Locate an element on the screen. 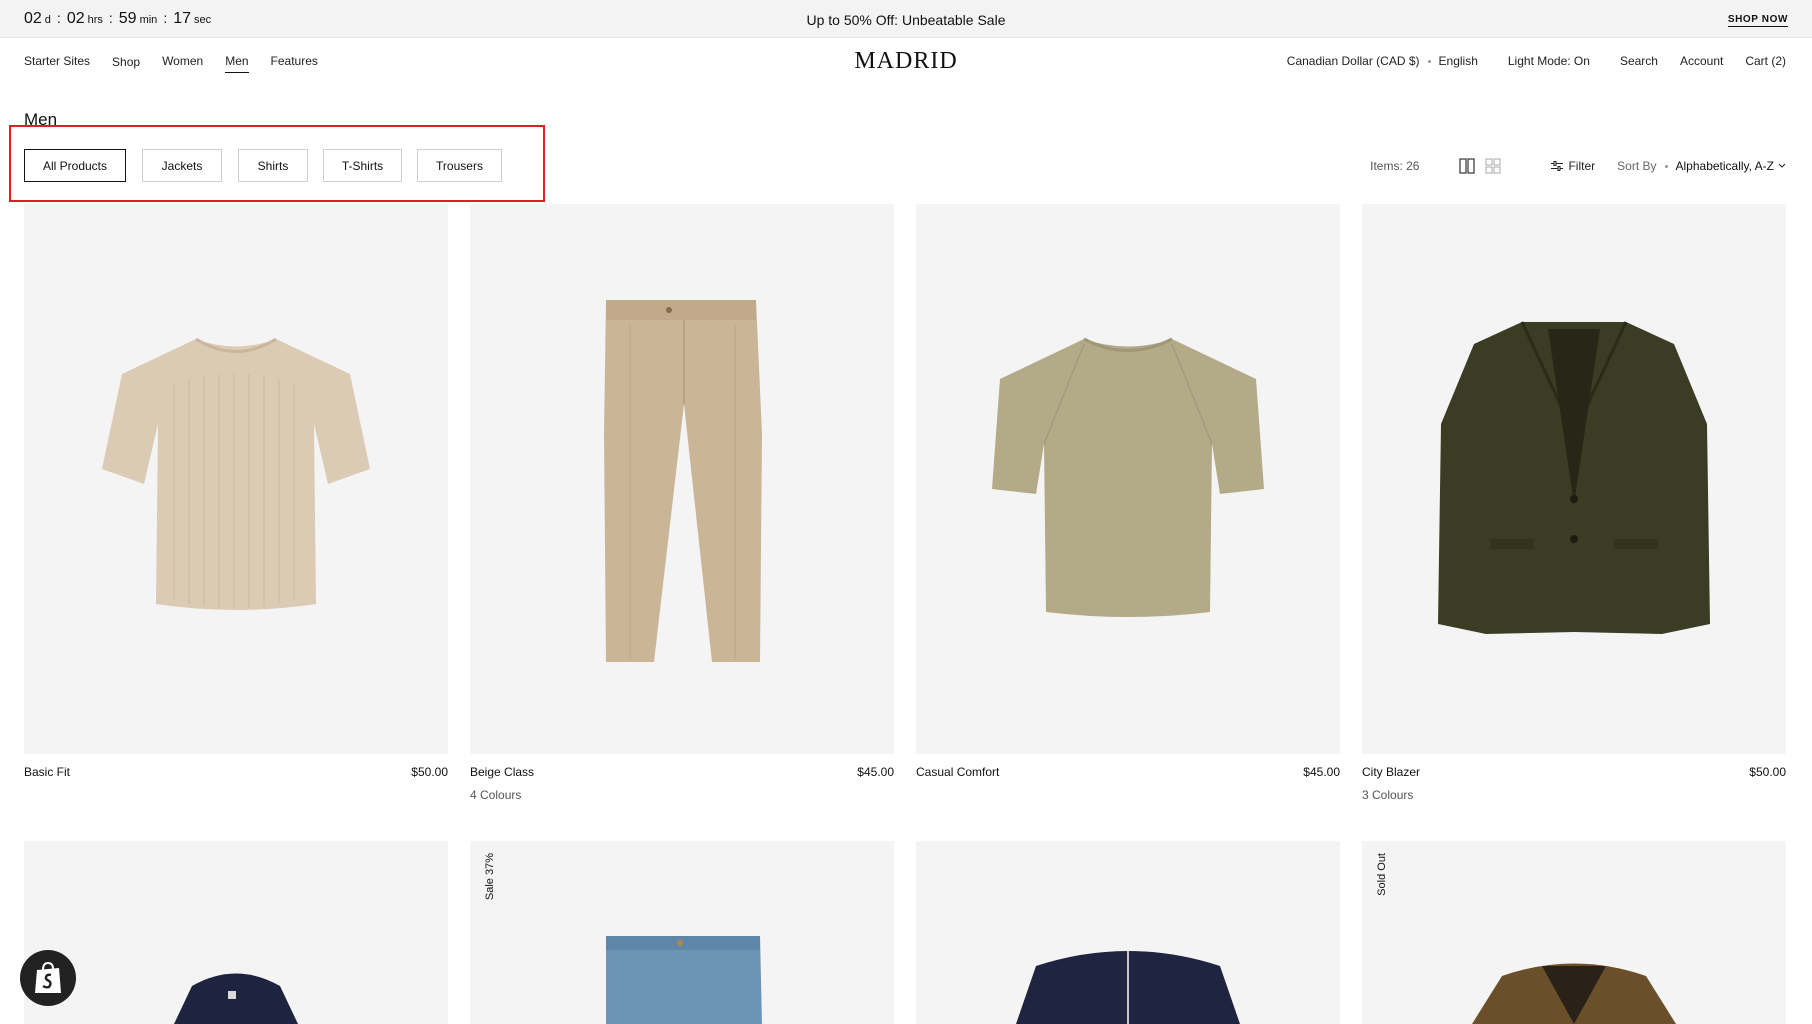 This screenshot has height=1024, width=1812. account-link: Account is located at coordinates (1701, 61).